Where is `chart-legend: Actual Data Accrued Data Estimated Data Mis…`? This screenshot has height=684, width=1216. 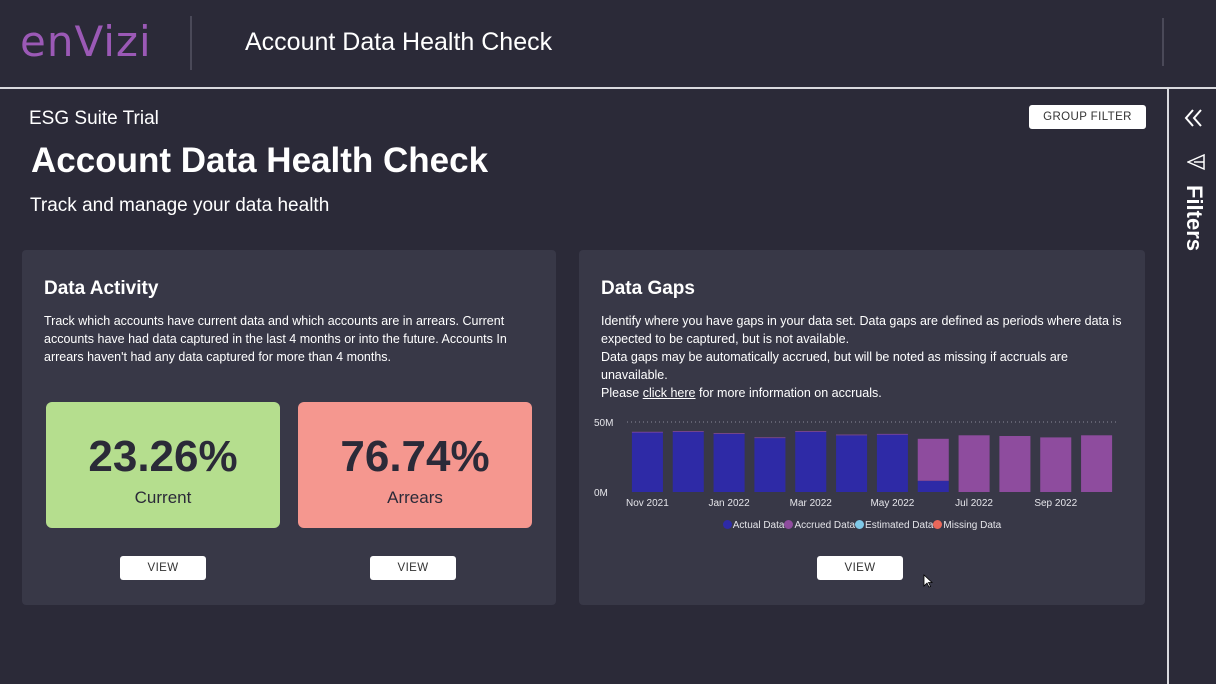
chart-legend: Actual Data Accrued Data Estimated Data Mis… is located at coordinates (862, 525).